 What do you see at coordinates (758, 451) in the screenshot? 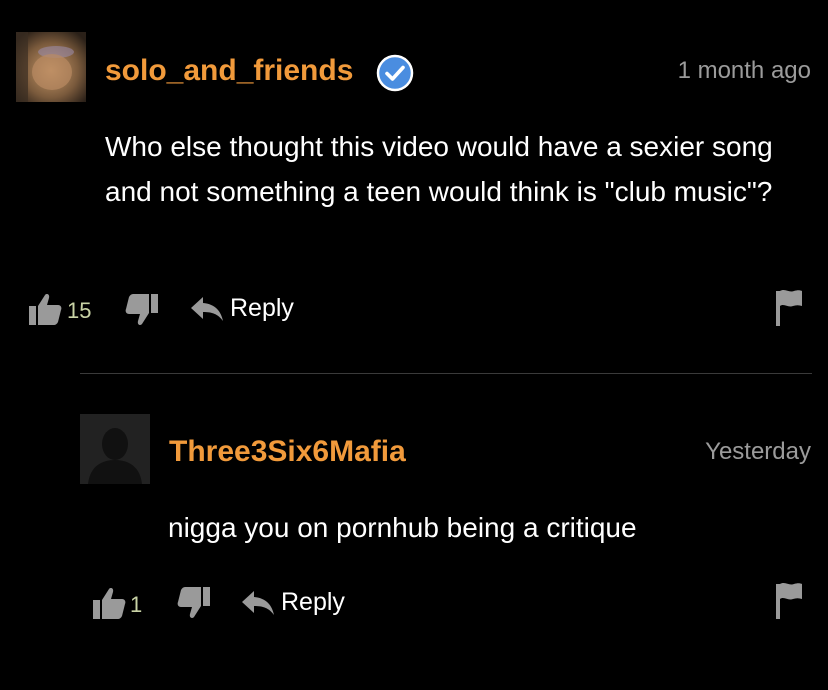
I see `comment-timestamp: Yesterday` at bounding box center [758, 451].